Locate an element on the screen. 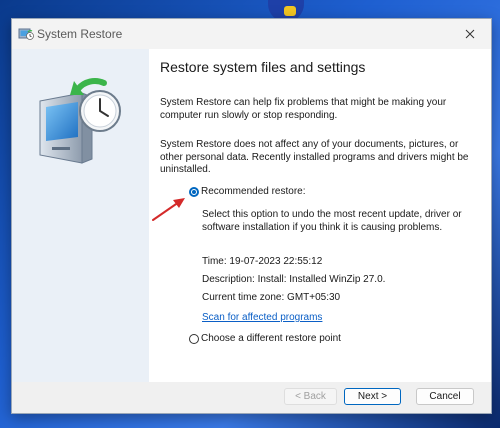 This screenshot has height=428, width=500. choose-different-restore-label: Choose a different restore point is located at coordinates (271, 338).